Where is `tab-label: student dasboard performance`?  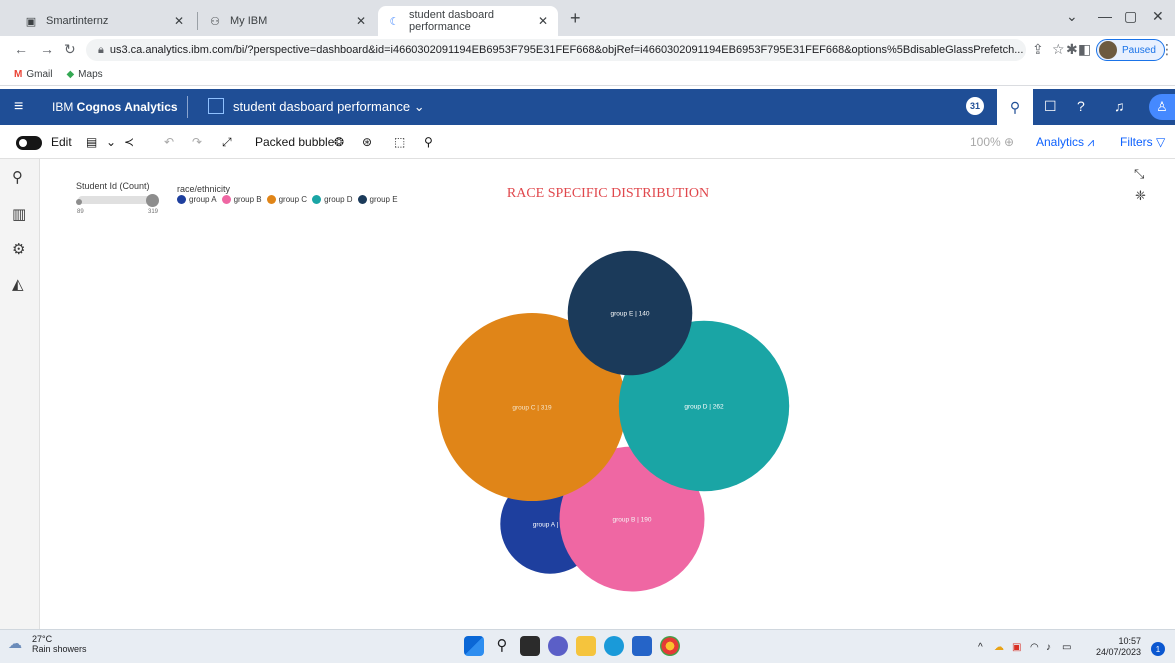 tab-label: student dasboard performance is located at coordinates (451, 21).